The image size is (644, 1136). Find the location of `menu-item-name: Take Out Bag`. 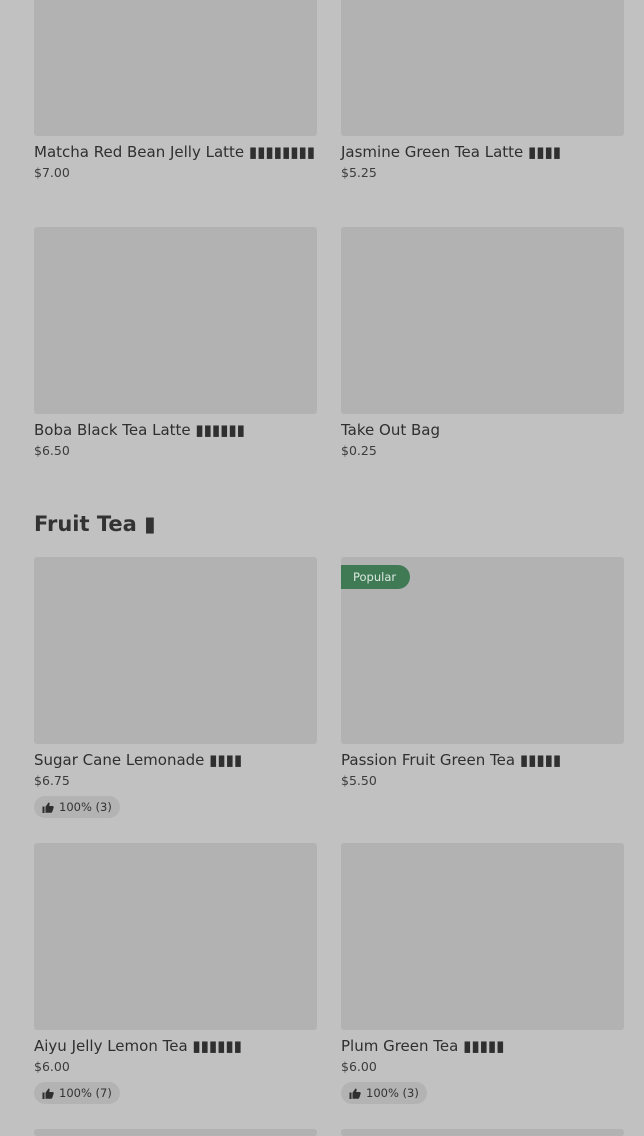

menu-item-name: Take Out Bag is located at coordinates (390, 430).